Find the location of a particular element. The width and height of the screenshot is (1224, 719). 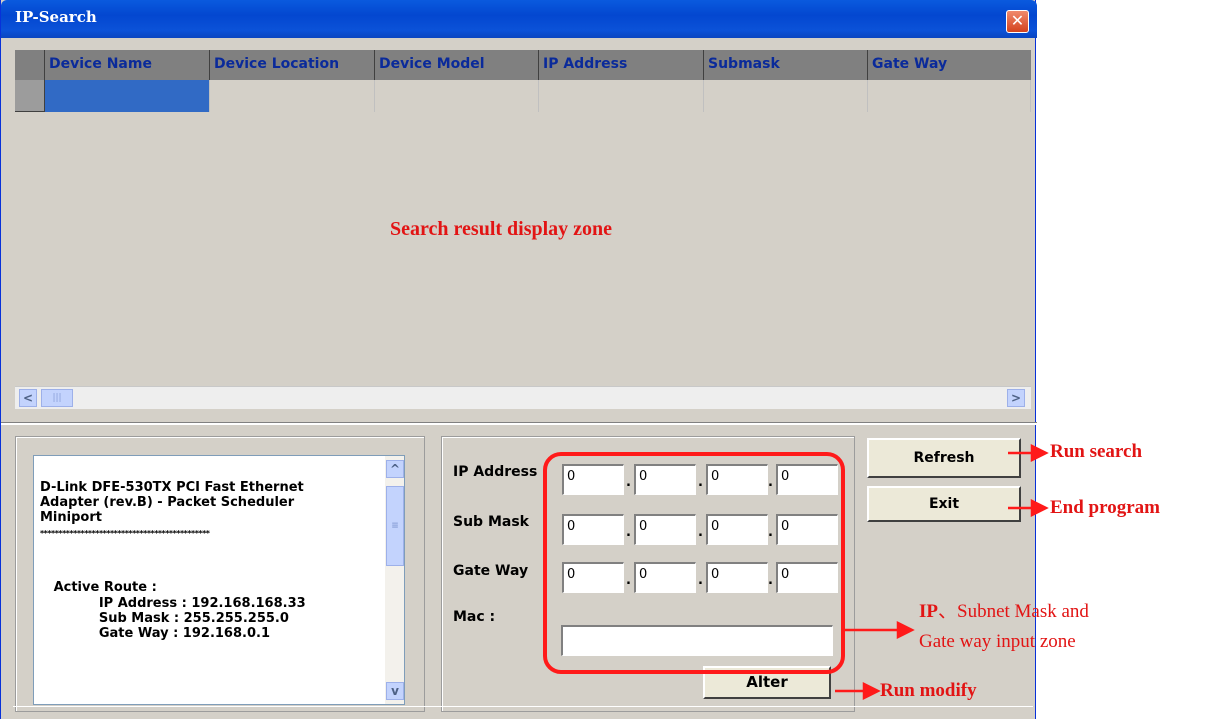

input-zone-annotation-line1: IP、Subnet Mask and is located at coordinates (1004, 609).